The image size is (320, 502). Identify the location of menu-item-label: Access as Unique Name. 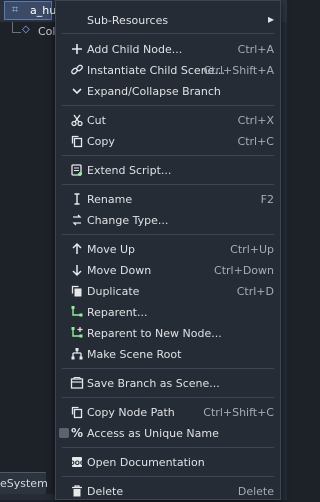
(153, 433).